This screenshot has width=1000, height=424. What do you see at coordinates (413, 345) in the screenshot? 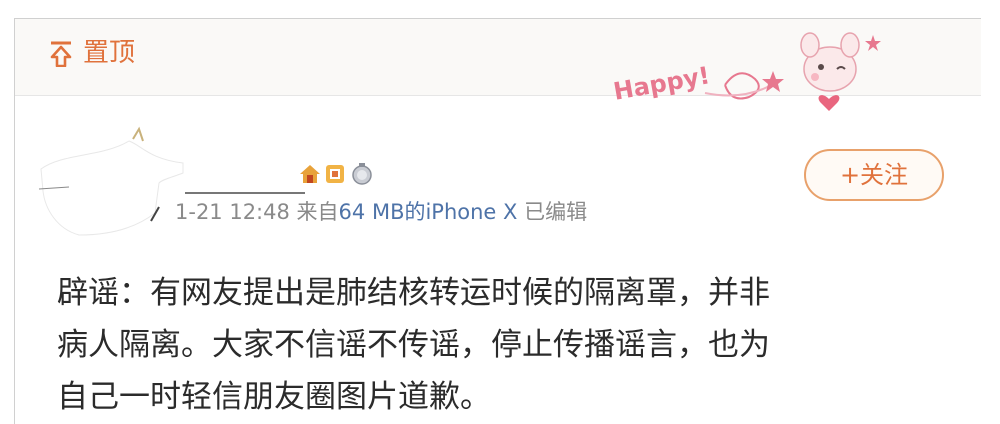
I see `post-text-line: 病人隔离。大家不信谣不传谣，停止传播谣言，也为` at bounding box center [413, 345].